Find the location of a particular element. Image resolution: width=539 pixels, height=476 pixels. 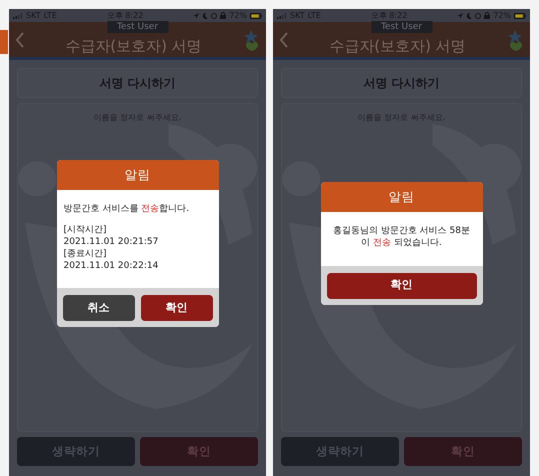

dialog-detail: [종료시간] is located at coordinates (86, 254).